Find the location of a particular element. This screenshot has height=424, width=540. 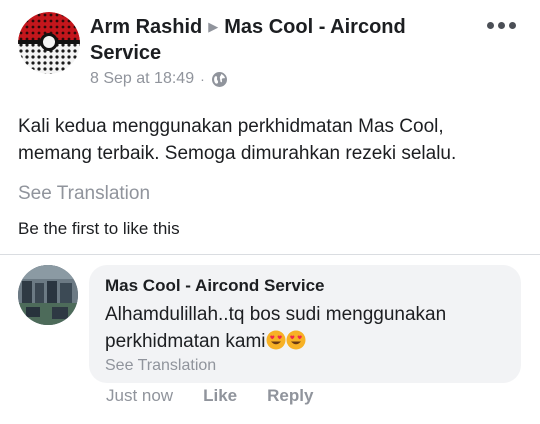

more-horizontal-icon is located at coordinates (490, 25).